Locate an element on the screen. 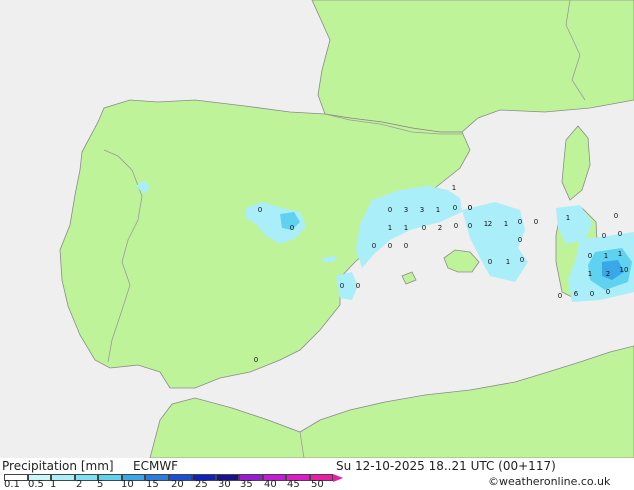  footer-credit: ©weatheronline.co.uk is located at coordinates (549, 481).